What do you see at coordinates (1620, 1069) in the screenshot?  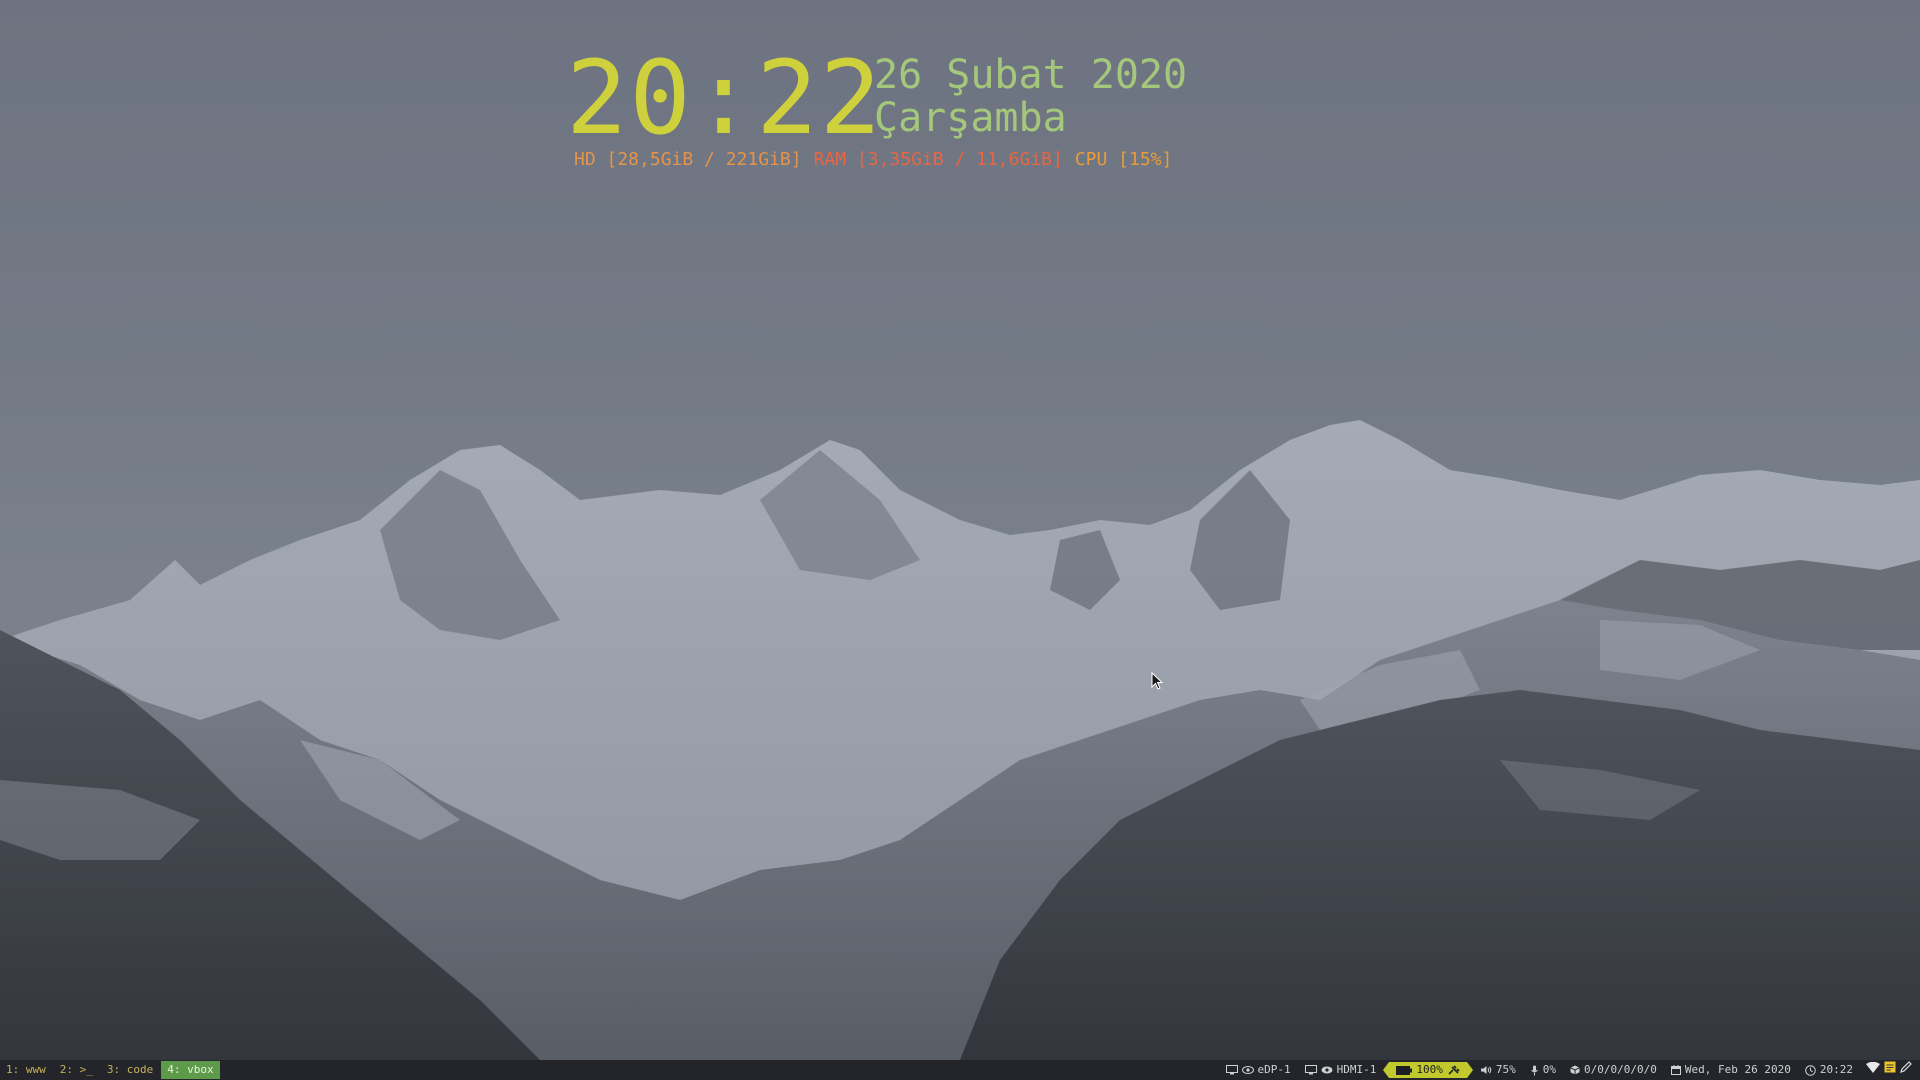 I see `updates-label: 0/0/0/0/0/0` at bounding box center [1620, 1069].